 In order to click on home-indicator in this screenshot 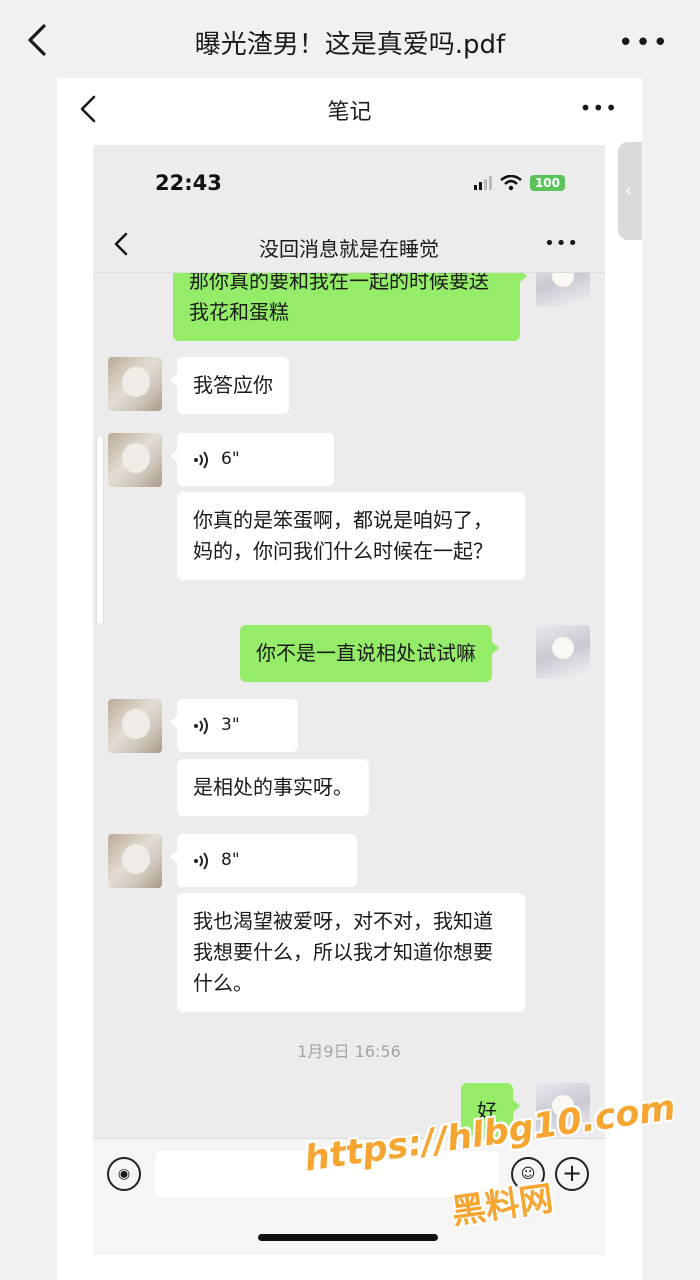, I will do `click(348, 1237)`.